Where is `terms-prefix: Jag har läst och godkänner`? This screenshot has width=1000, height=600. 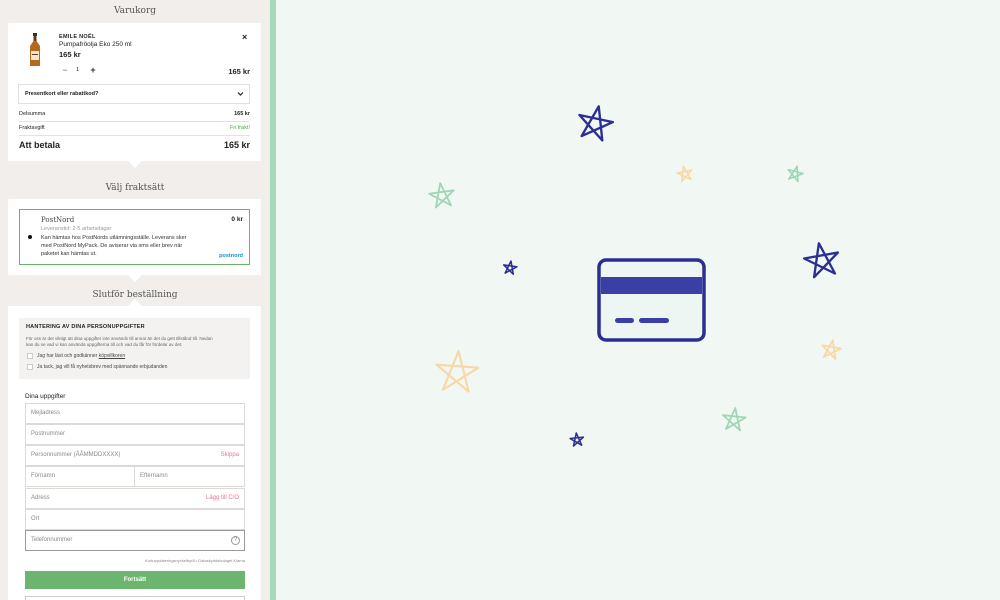
terms-prefix: Jag har läst och godkänner is located at coordinates (68, 356).